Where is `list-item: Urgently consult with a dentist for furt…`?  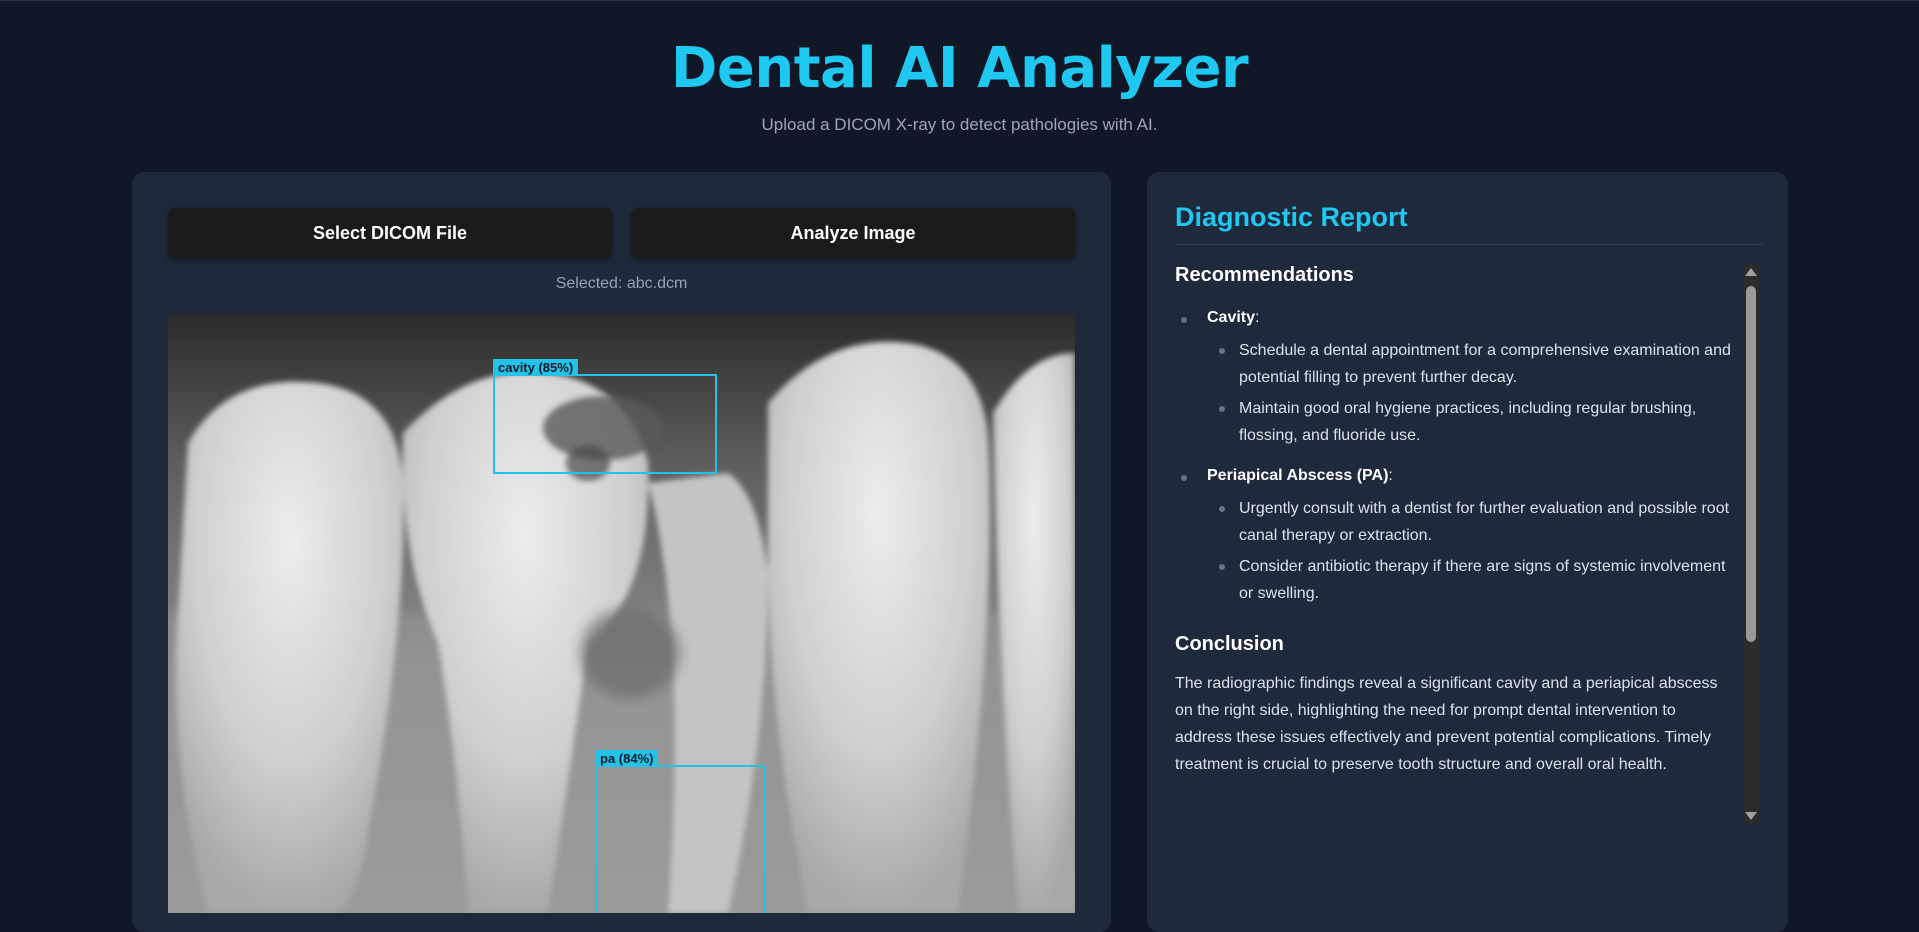 list-item: Urgently consult with a dentist for furt… is located at coordinates (1471, 522).